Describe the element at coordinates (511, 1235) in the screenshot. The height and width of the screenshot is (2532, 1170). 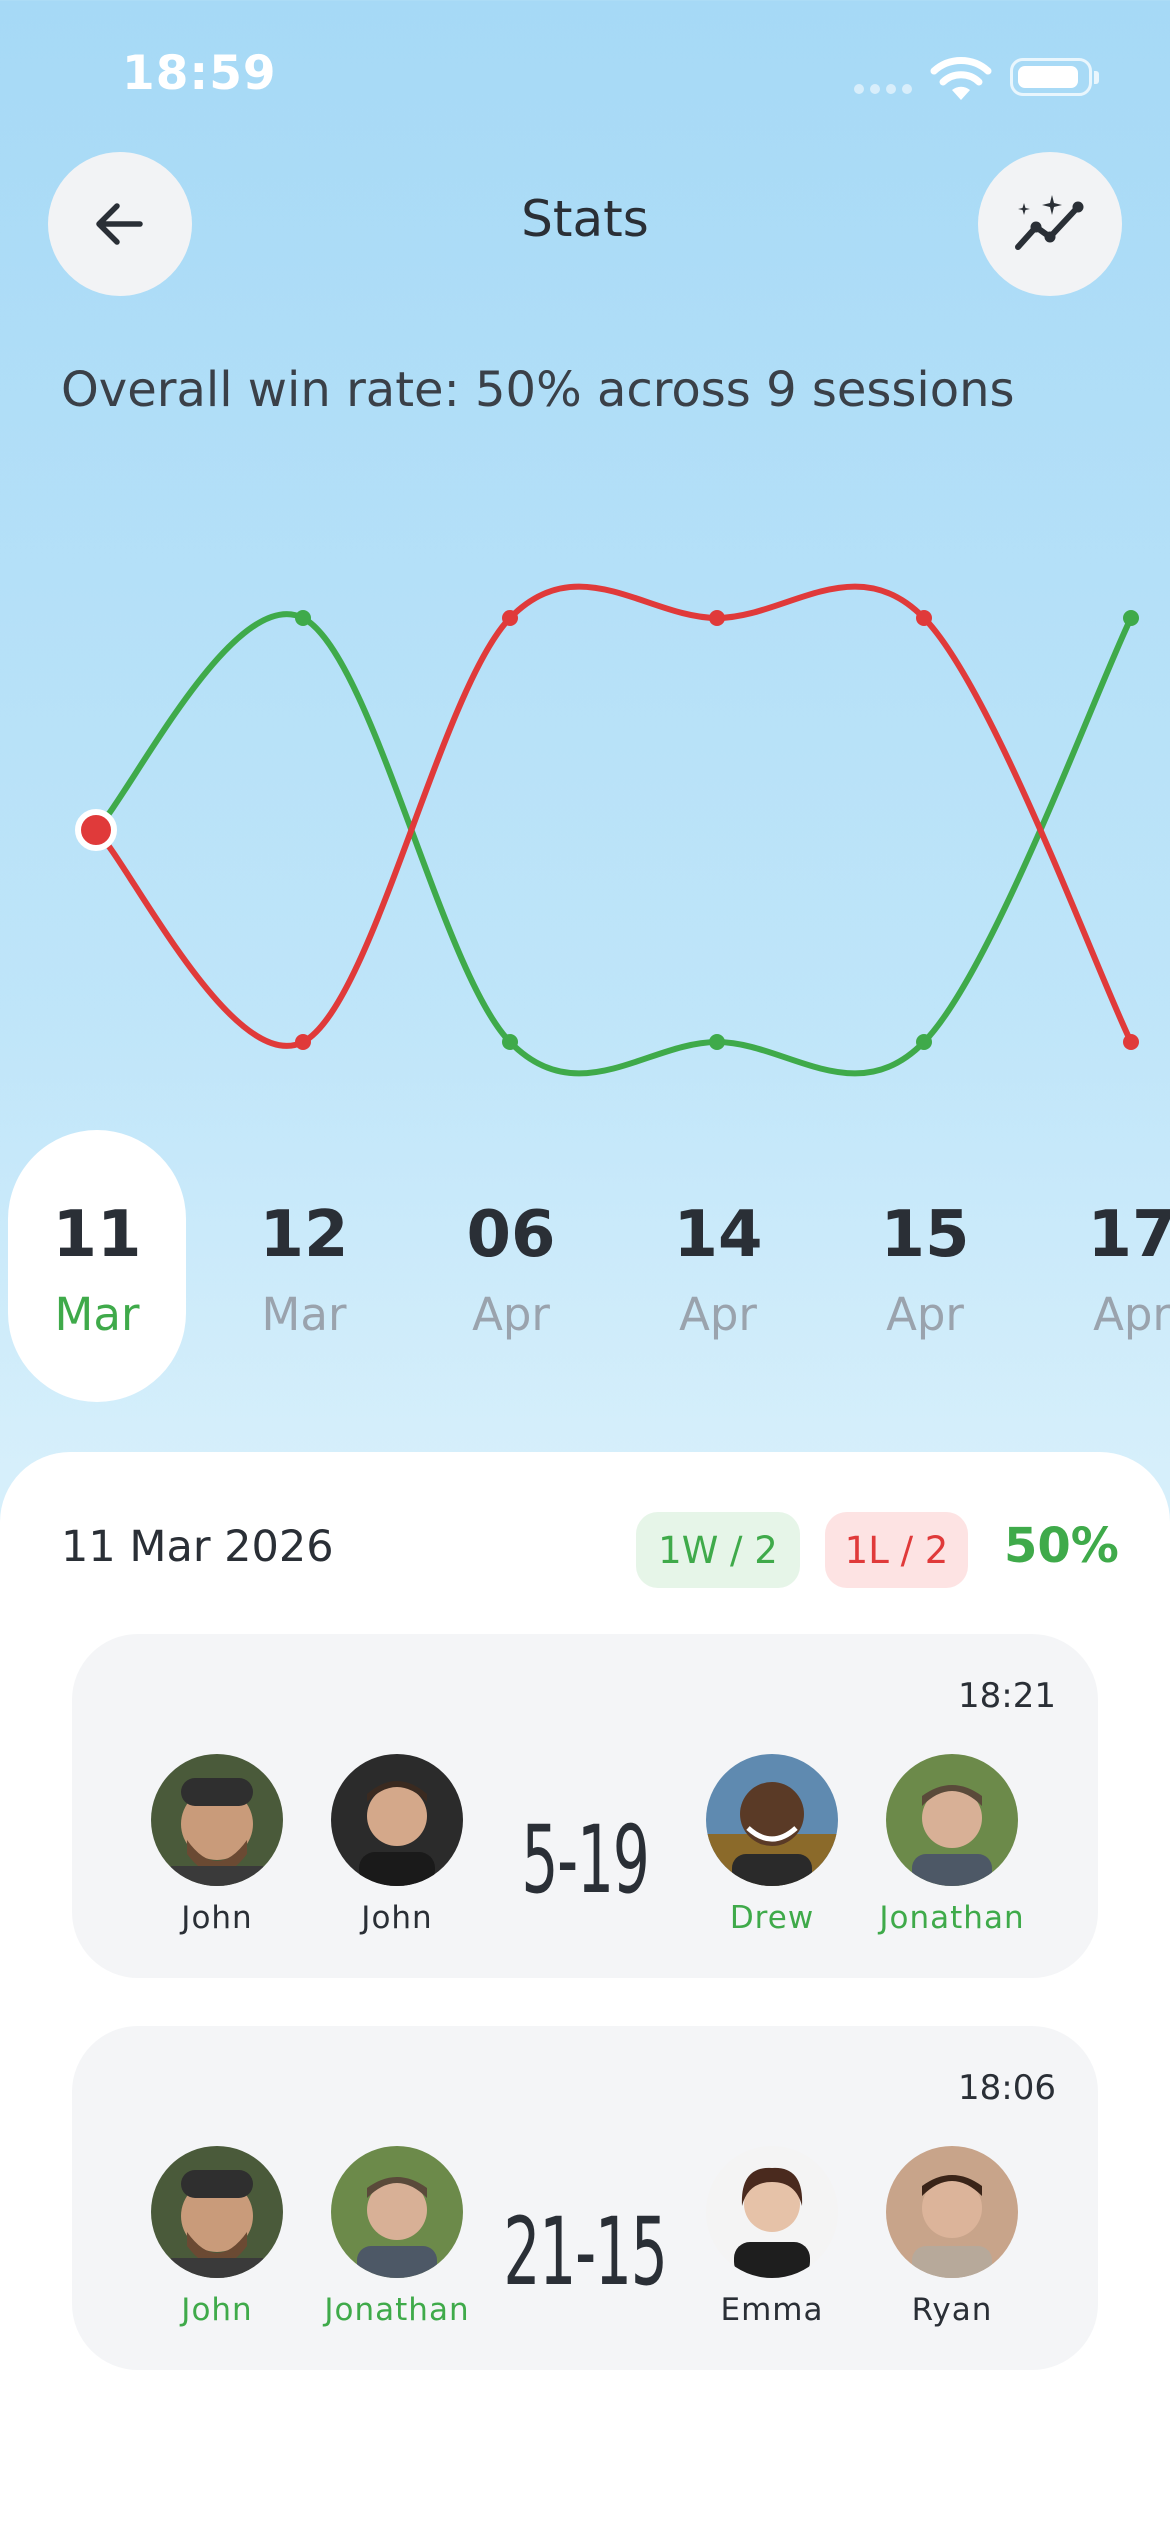
I see `date-day: 06` at that location.